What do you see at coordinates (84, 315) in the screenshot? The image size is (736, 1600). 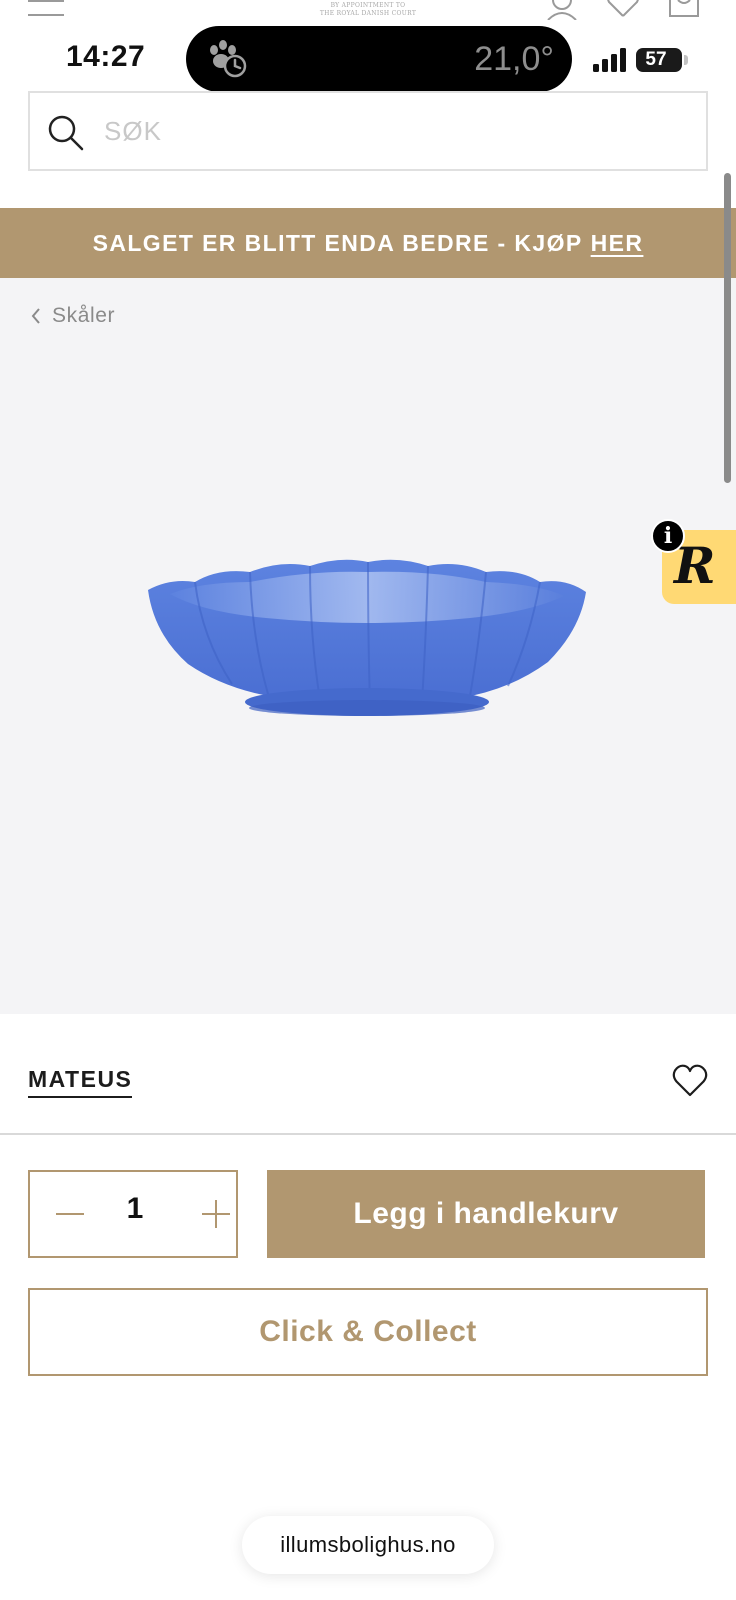 I see `breadcrumb-label: Skåler` at bounding box center [84, 315].